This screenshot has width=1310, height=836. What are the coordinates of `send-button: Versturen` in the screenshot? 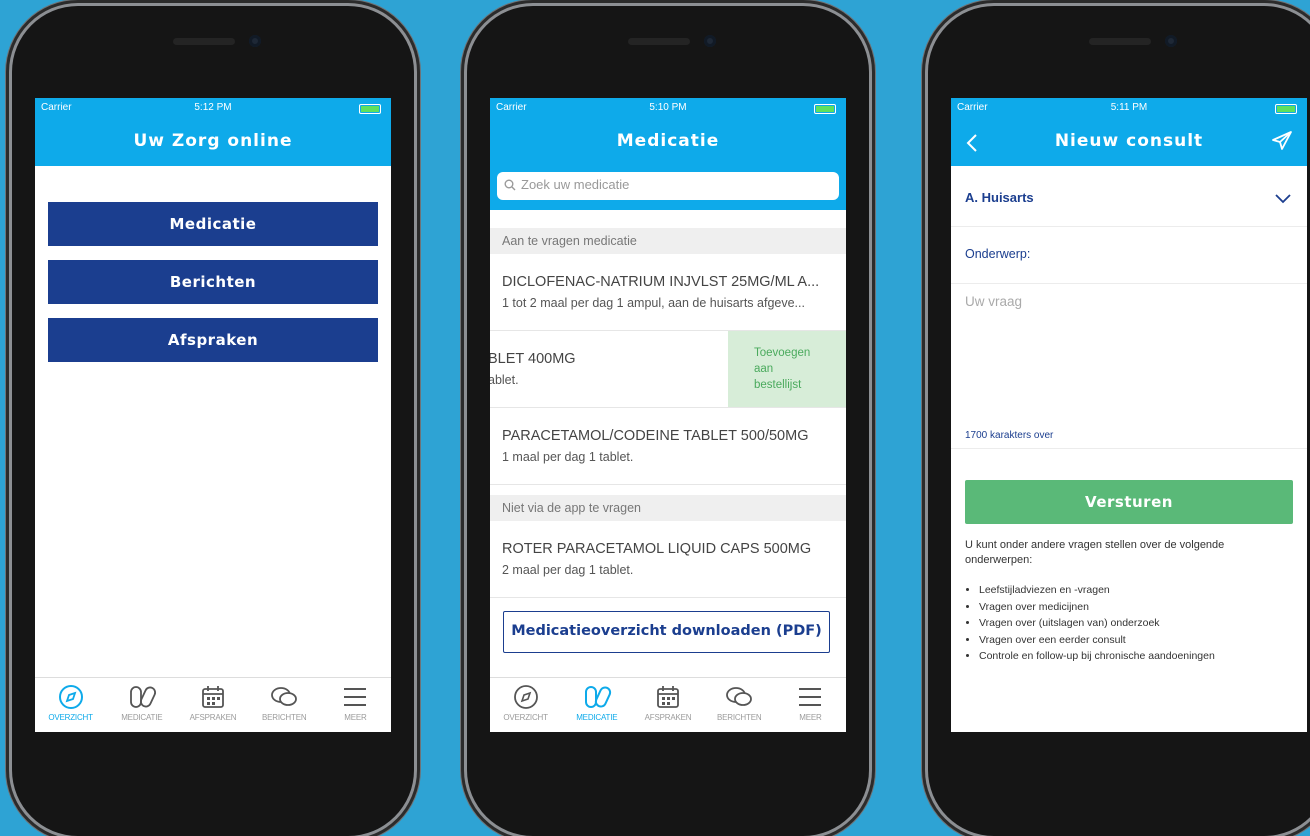 It's located at (1129, 502).